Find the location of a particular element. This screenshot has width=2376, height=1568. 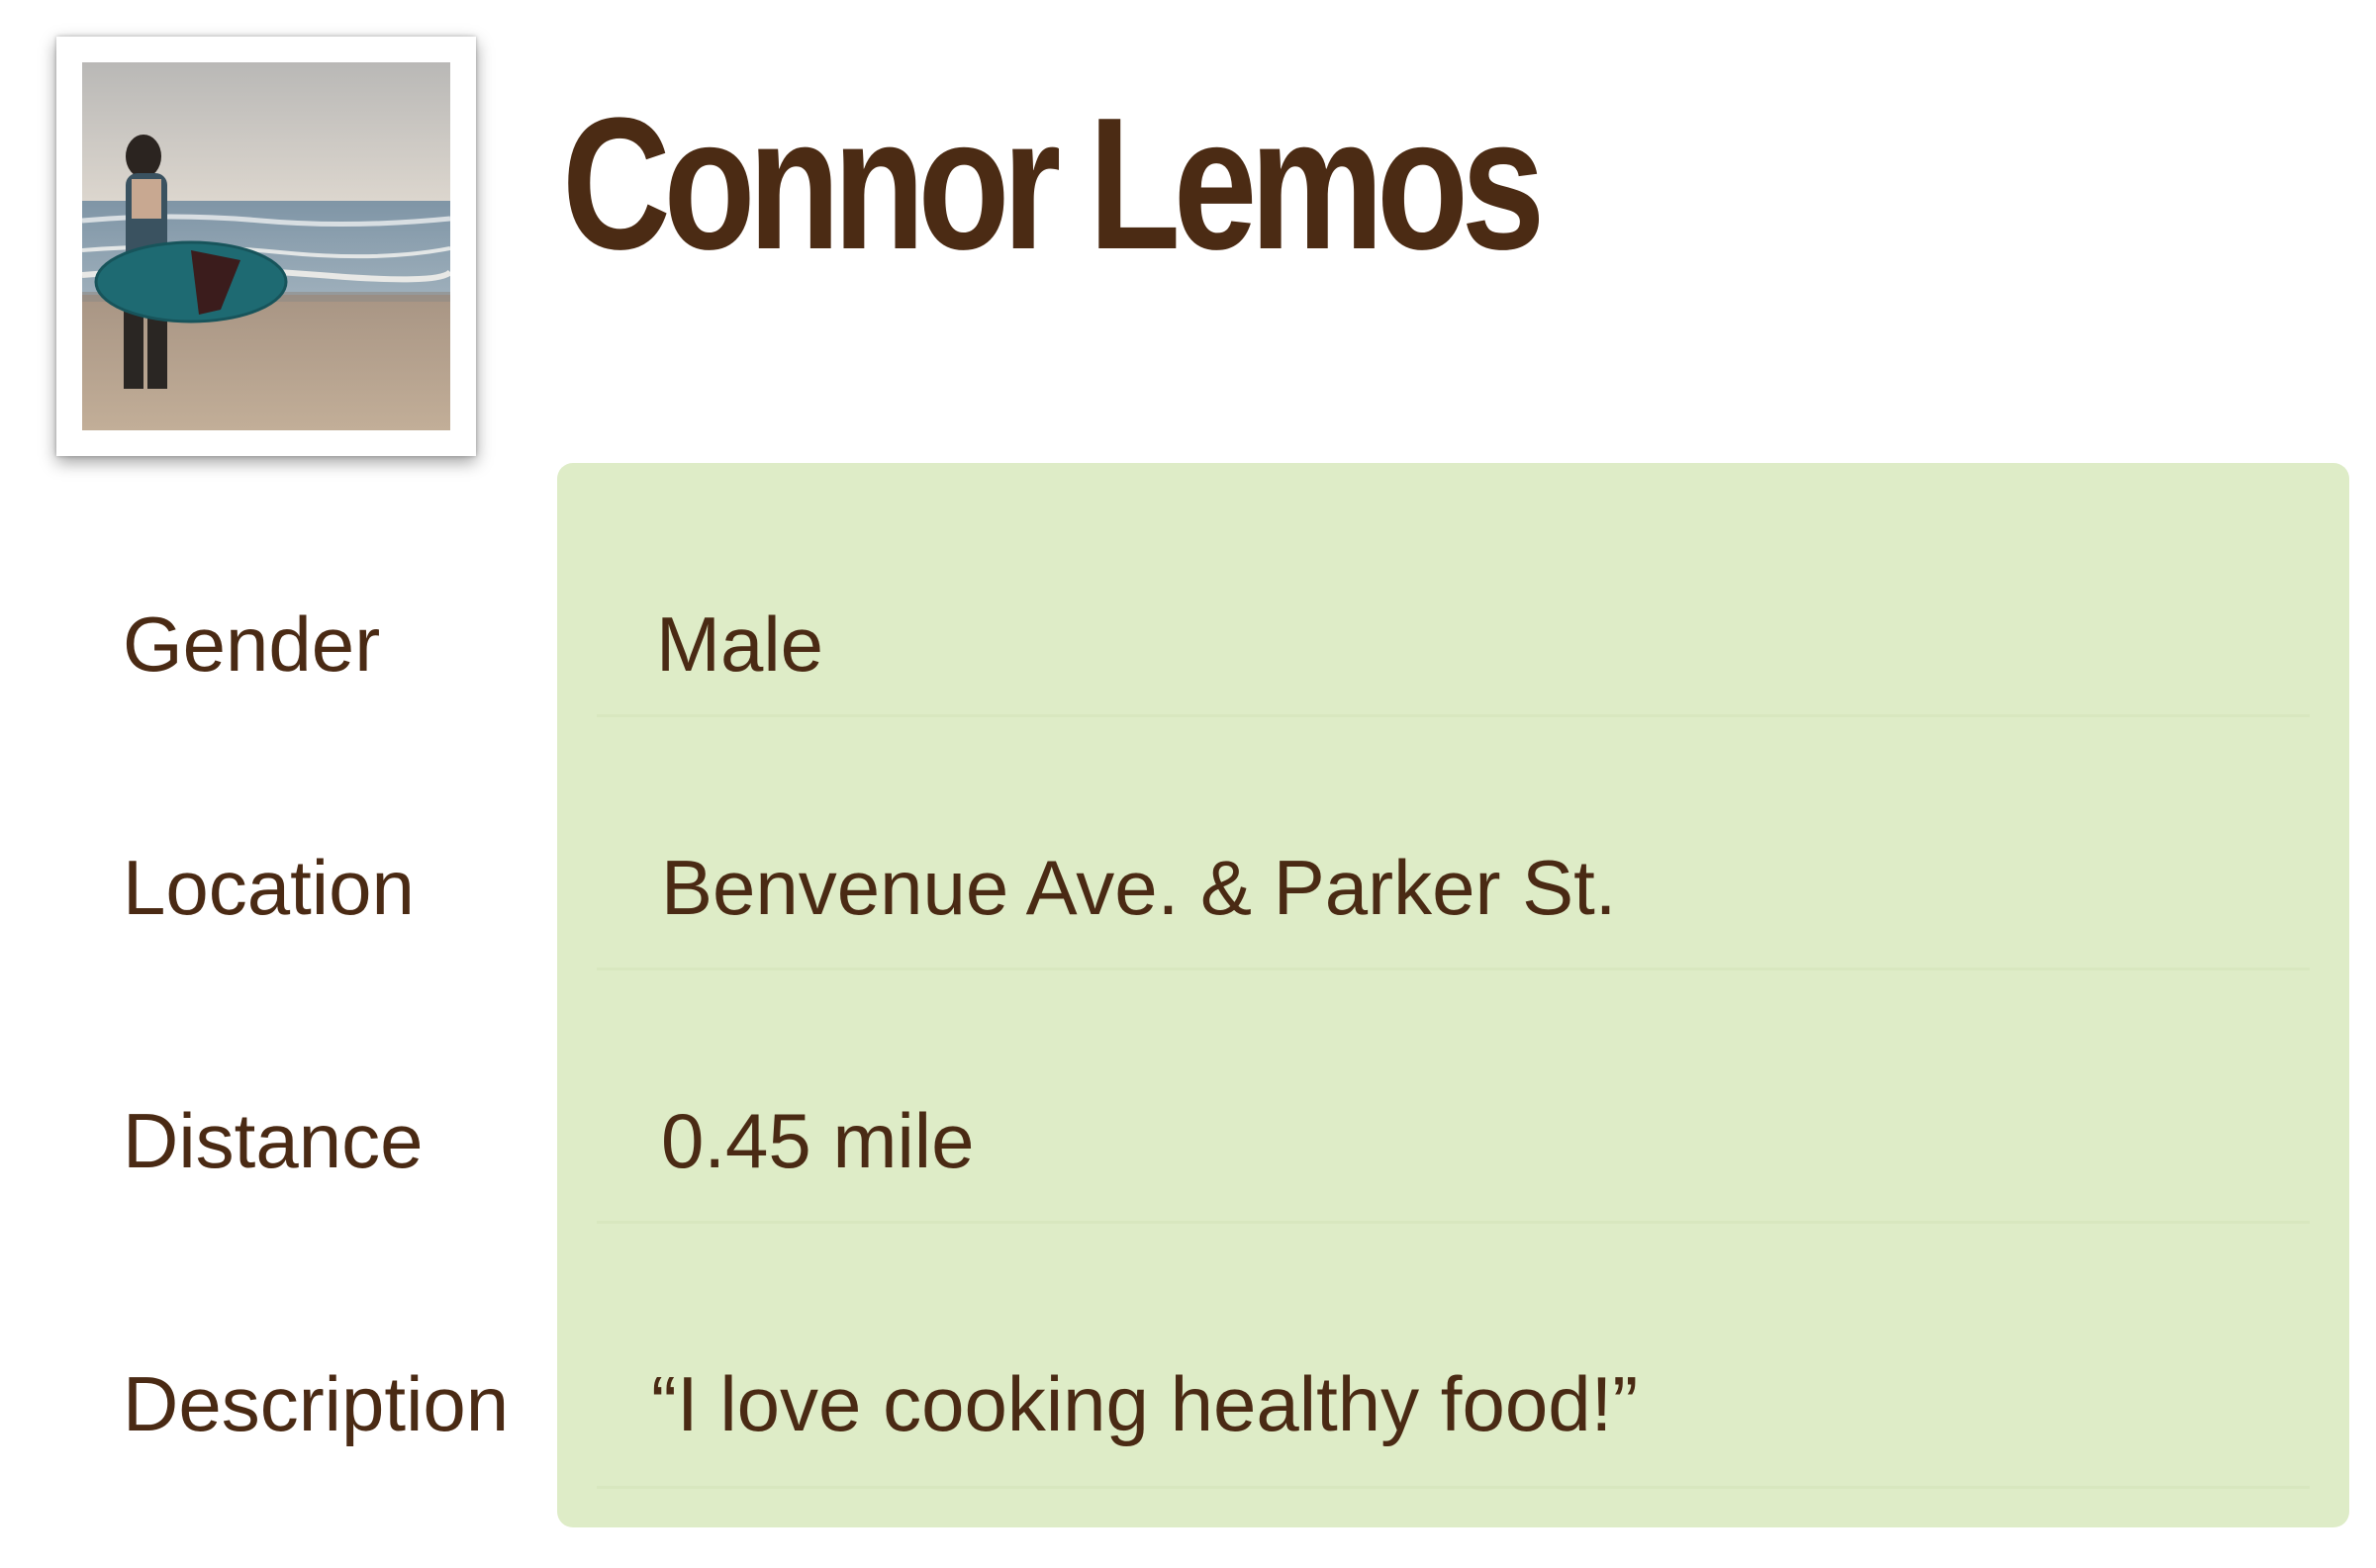

description-value: “I love cooking healthy food!” is located at coordinates (1145, 1403).